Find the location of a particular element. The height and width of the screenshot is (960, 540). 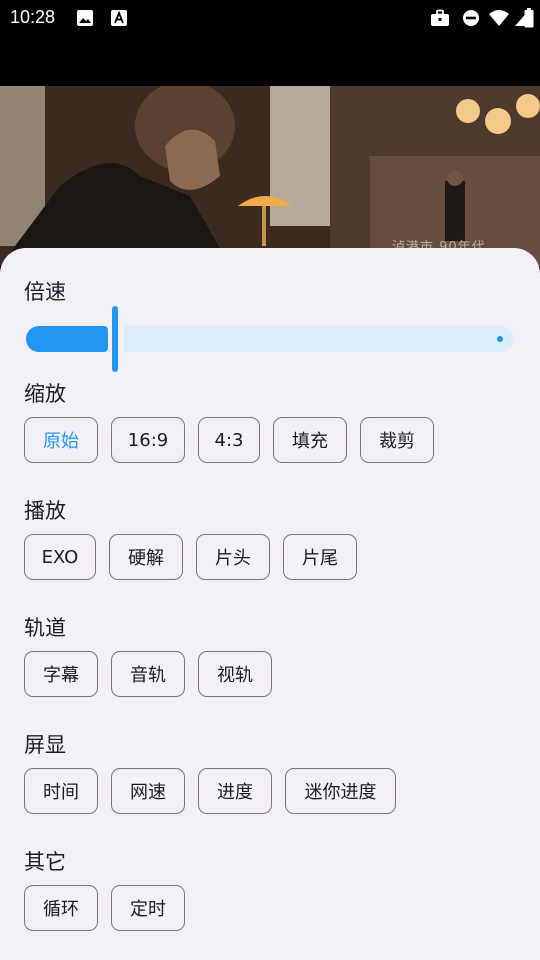

zoom-option-4-3: 4:3 is located at coordinates (229, 440).